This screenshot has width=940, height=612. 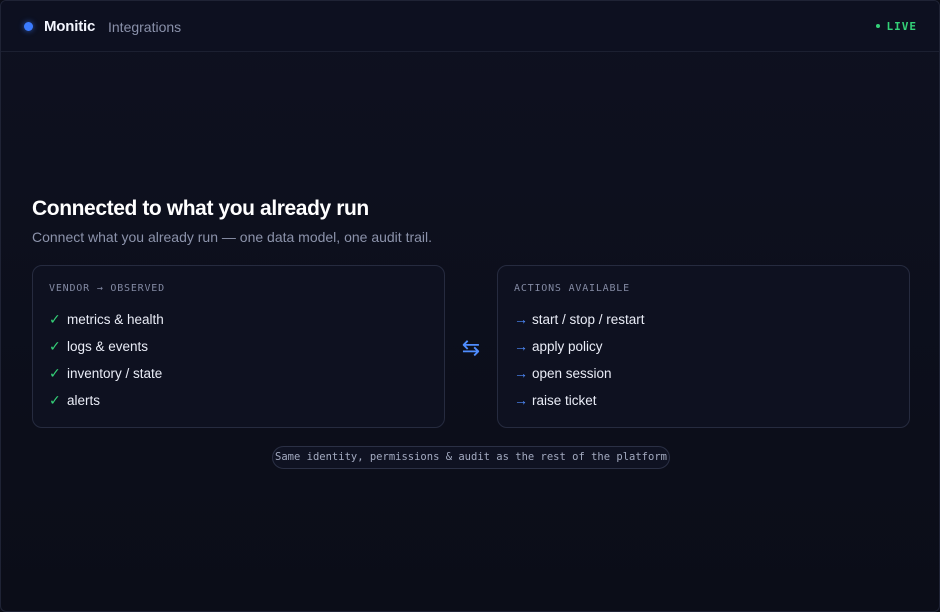 What do you see at coordinates (145, 27) in the screenshot?
I see `section-label: Integrations` at bounding box center [145, 27].